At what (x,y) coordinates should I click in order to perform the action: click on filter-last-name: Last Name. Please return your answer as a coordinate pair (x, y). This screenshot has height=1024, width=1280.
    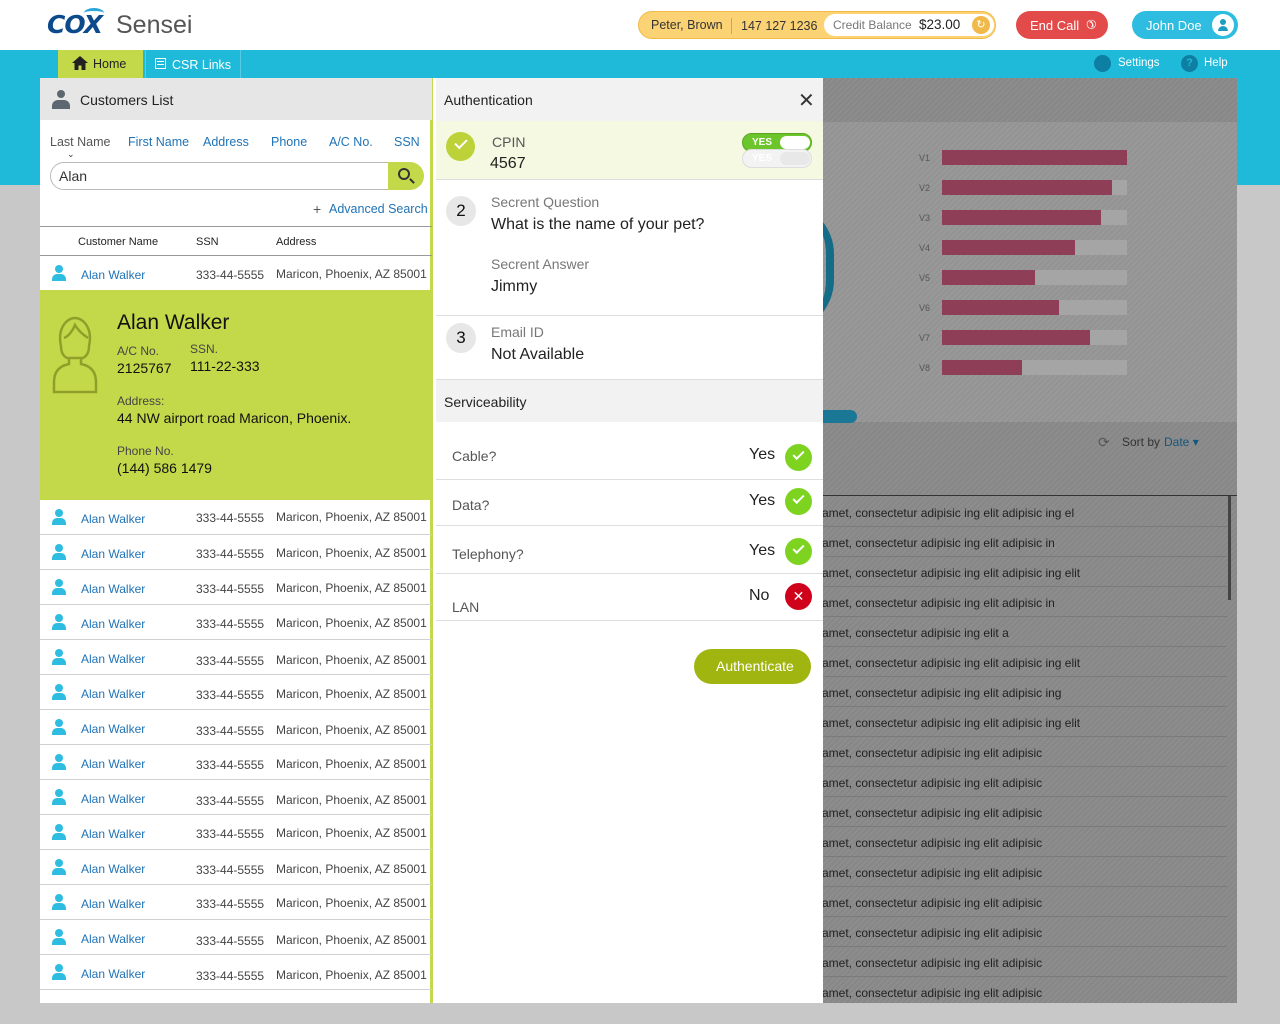
    Looking at the image, I should click on (80, 142).